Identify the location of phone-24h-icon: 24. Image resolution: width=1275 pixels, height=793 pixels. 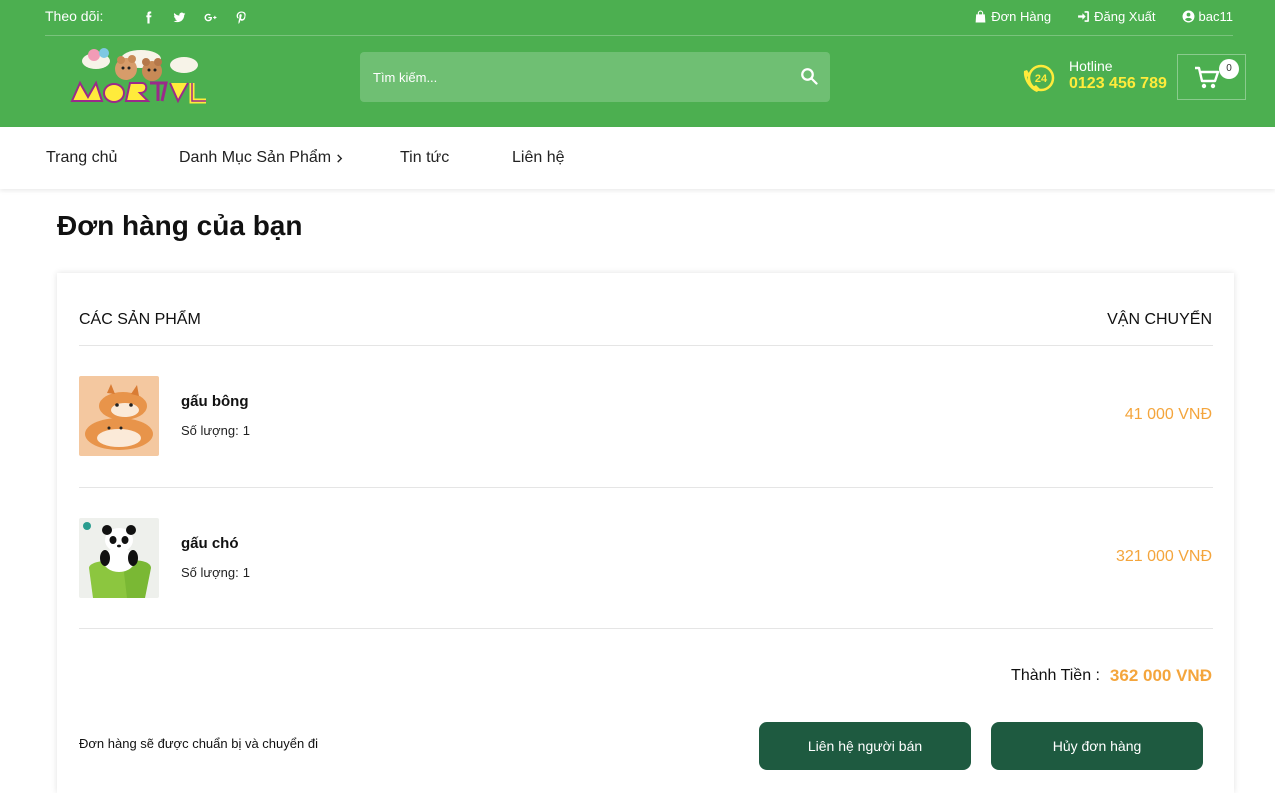
(1039, 79).